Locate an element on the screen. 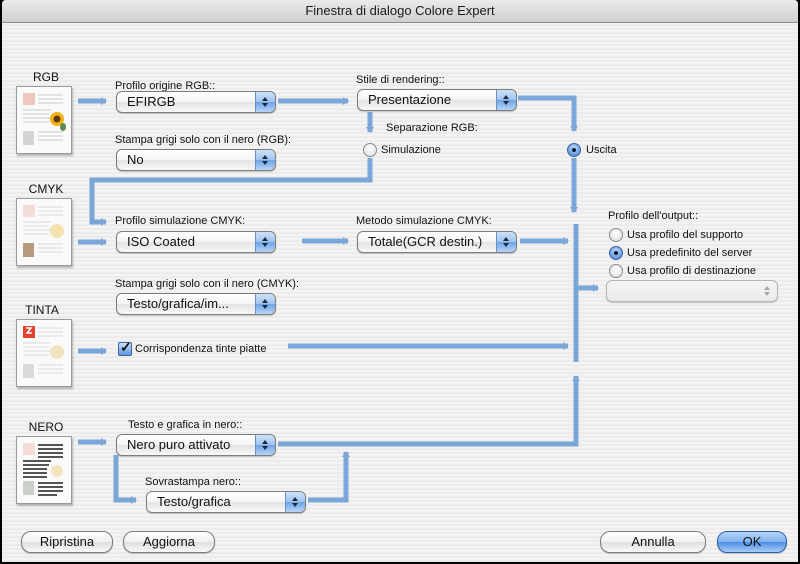 Image resolution: width=800 pixels, height=564 pixels. checkmark-icon: ✓ is located at coordinates (126, 347).